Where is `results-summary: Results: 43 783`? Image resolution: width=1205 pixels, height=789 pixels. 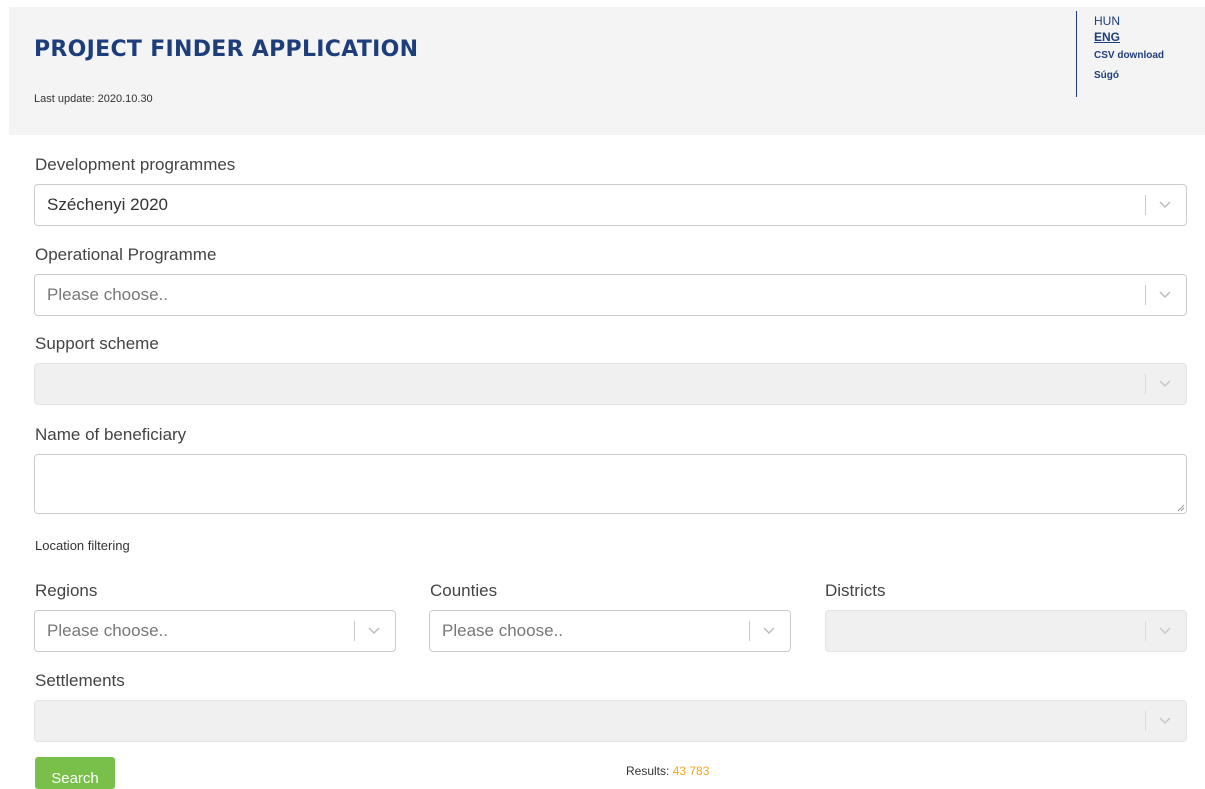
results-summary: Results: 43 783 is located at coordinates (667, 771).